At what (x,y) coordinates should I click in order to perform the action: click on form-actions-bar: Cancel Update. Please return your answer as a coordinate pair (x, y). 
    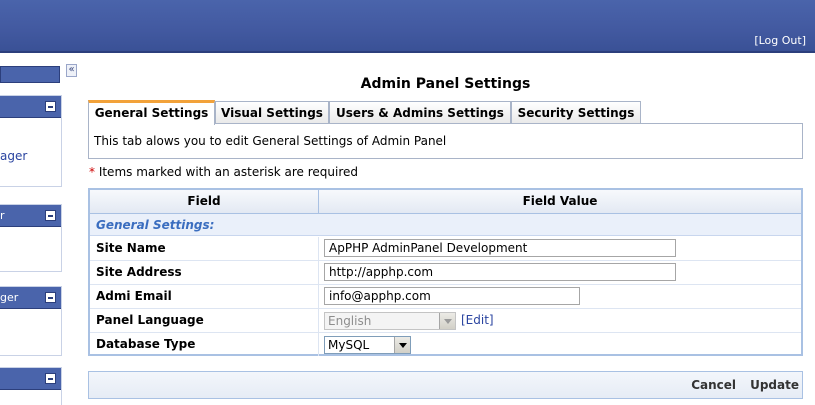
    Looking at the image, I should click on (445, 385).